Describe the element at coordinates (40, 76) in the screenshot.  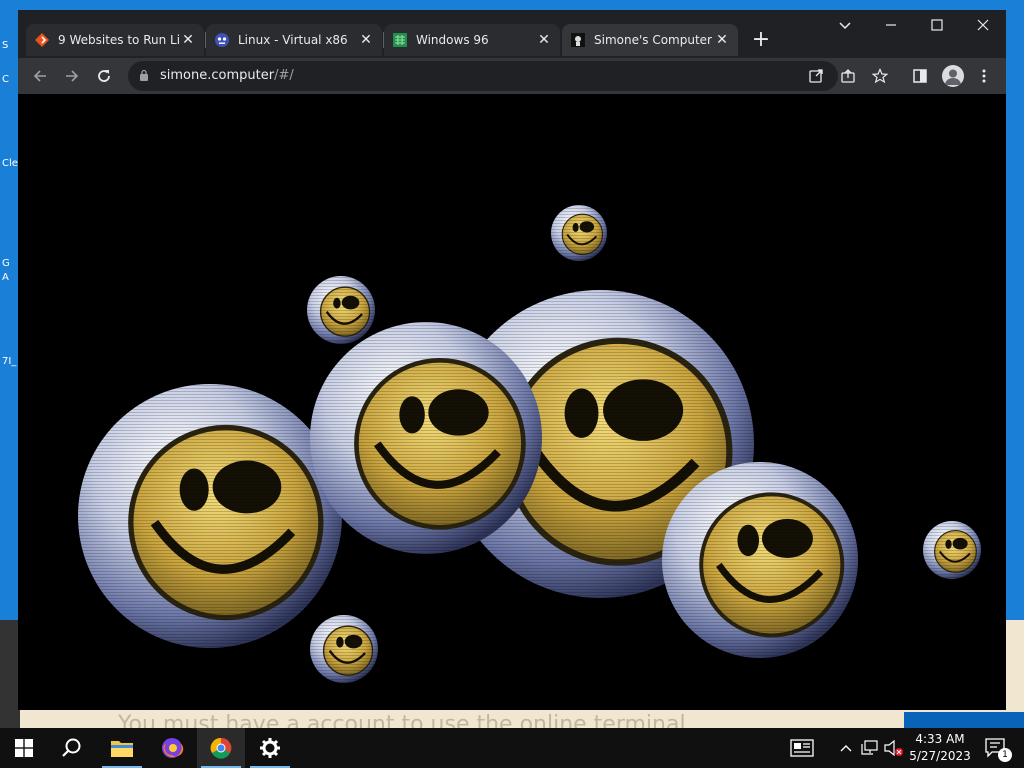
I see `back-button` at that location.